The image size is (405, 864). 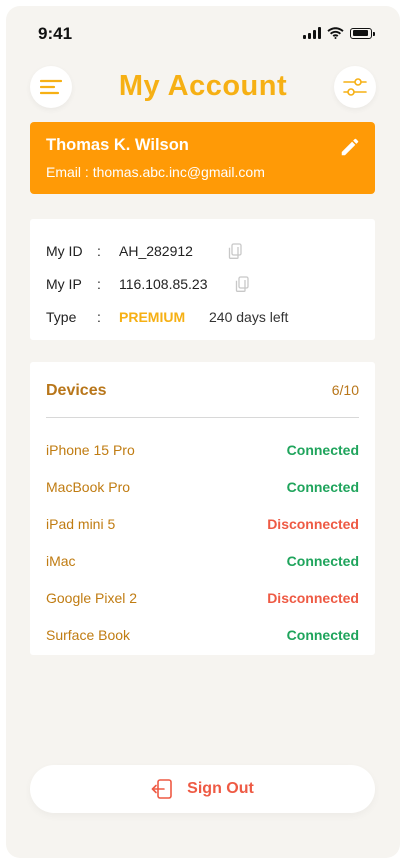 I want to click on profile-name: Thomas K. Wilson, so click(x=117, y=145).